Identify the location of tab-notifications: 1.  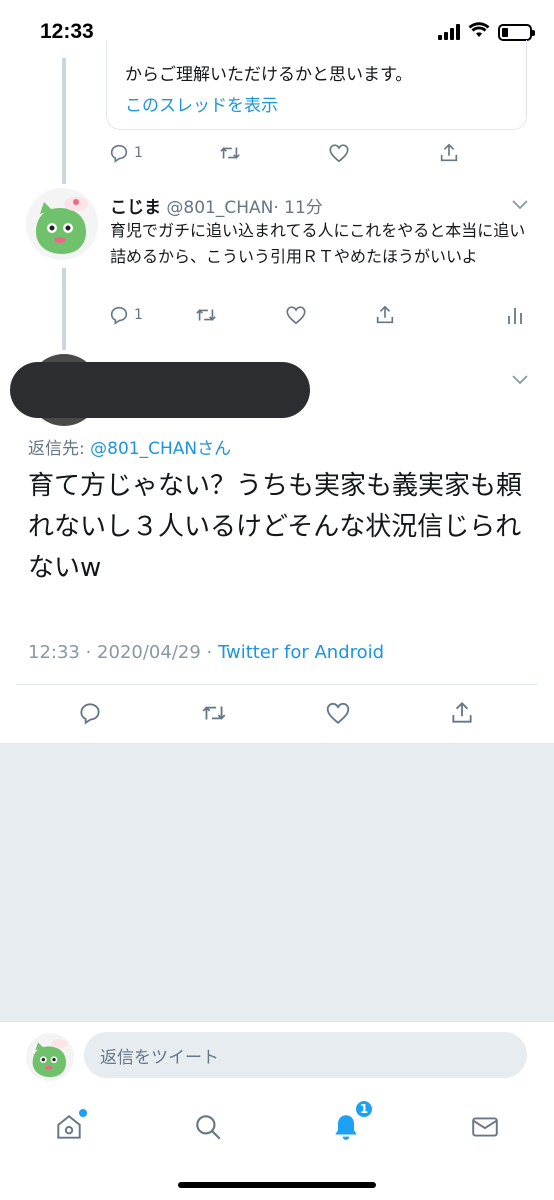
(349, 1125).